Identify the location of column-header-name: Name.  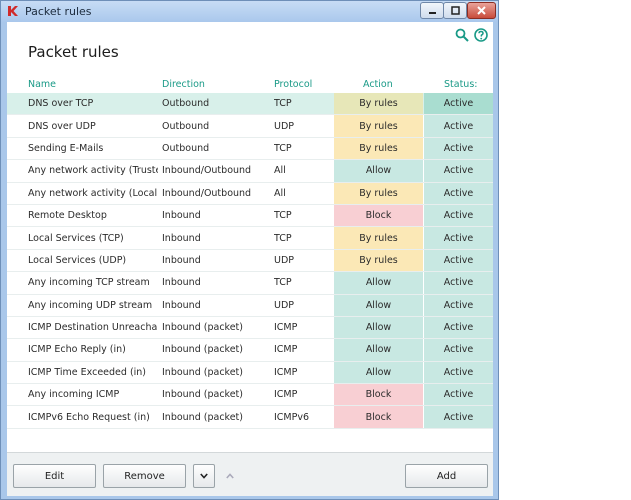
(42, 84).